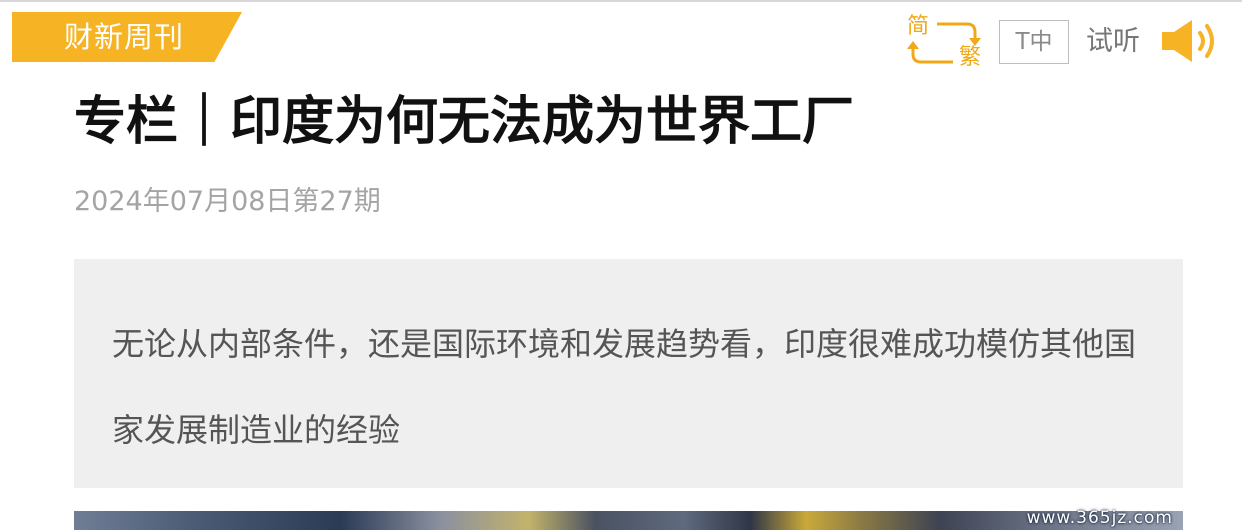 The height and width of the screenshot is (530, 1242). Describe the element at coordinates (628, 519) in the screenshot. I see `cover-image: www.365jz.com` at that location.